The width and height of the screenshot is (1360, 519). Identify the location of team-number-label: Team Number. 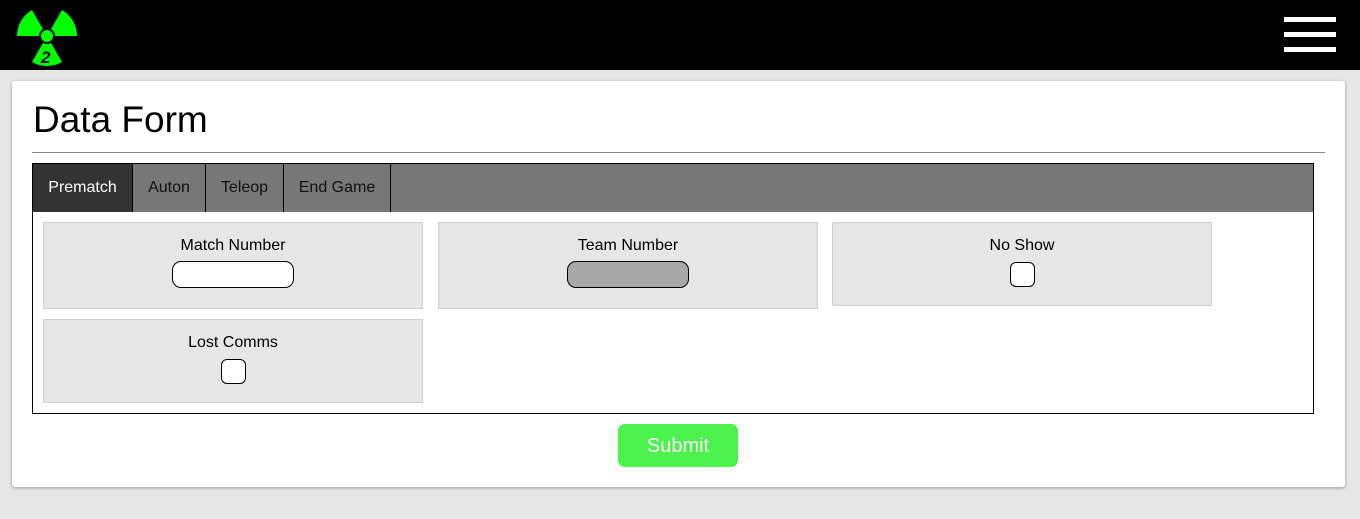
(628, 245).